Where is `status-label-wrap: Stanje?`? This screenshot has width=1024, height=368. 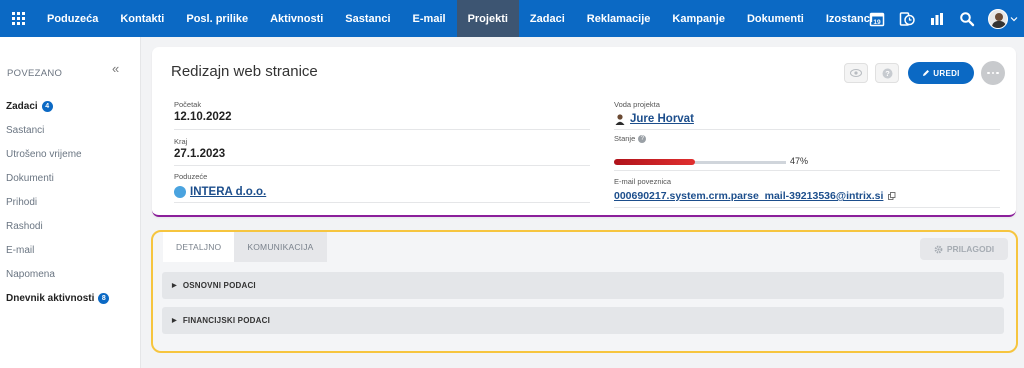 status-label-wrap: Stanje? is located at coordinates (630, 139).